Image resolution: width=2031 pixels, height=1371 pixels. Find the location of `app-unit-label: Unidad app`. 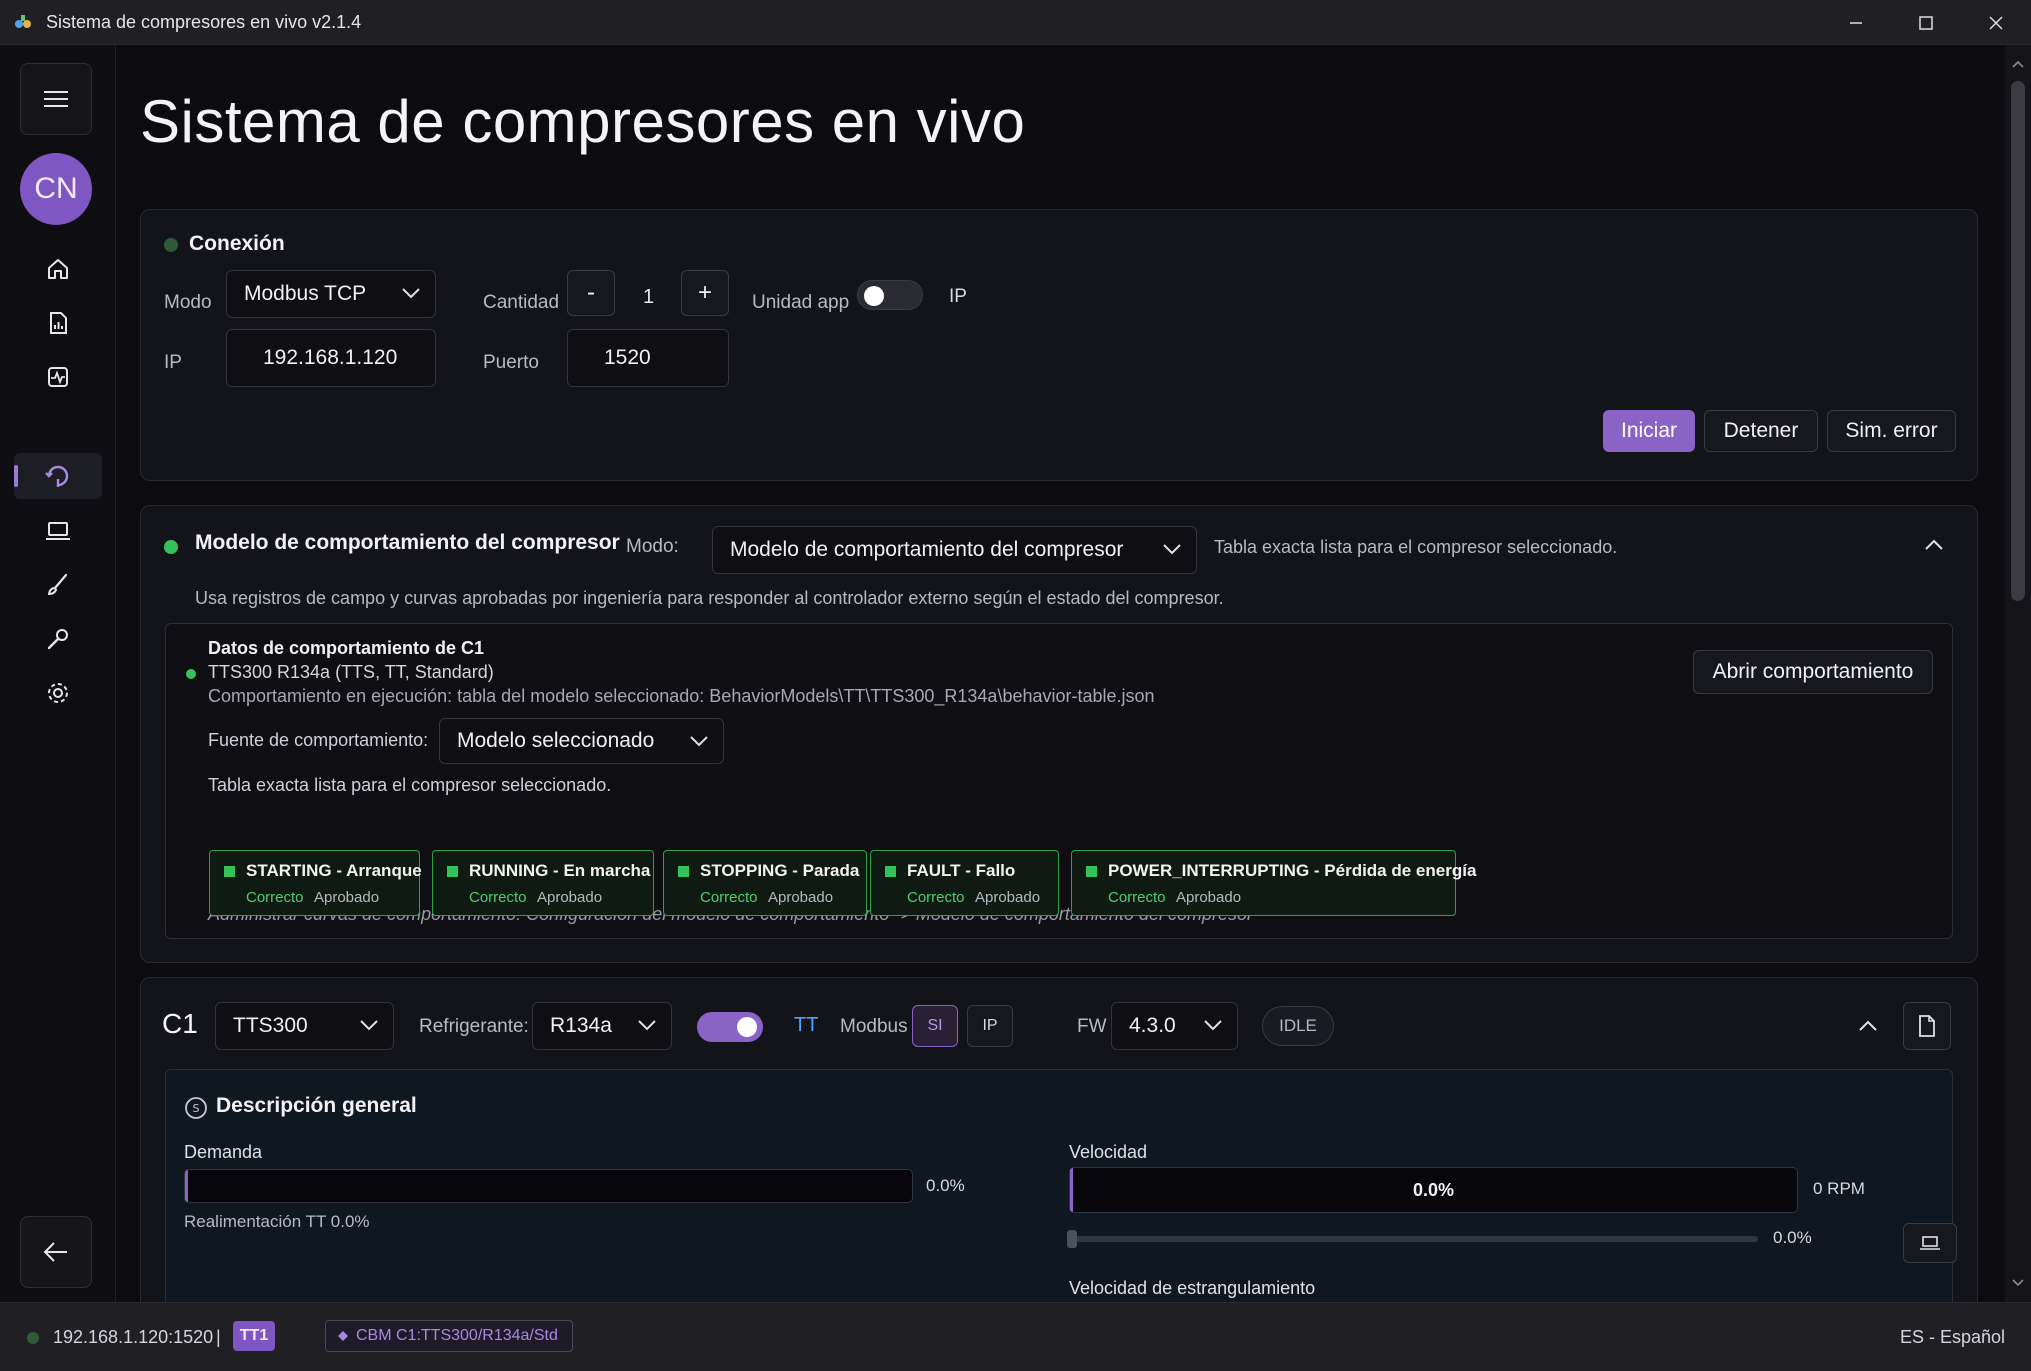

app-unit-label: Unidad app is located at coordinates (801, 302).